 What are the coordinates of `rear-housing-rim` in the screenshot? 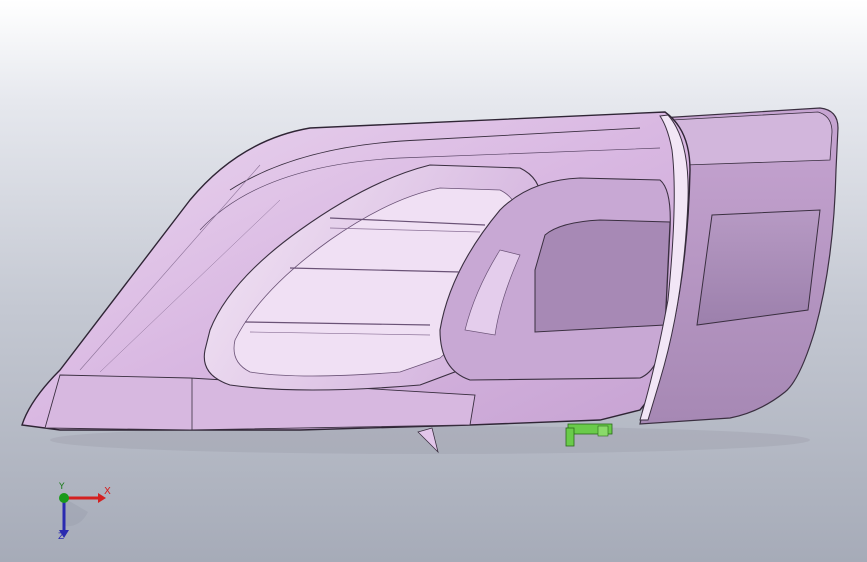 It's located at (752, 138).